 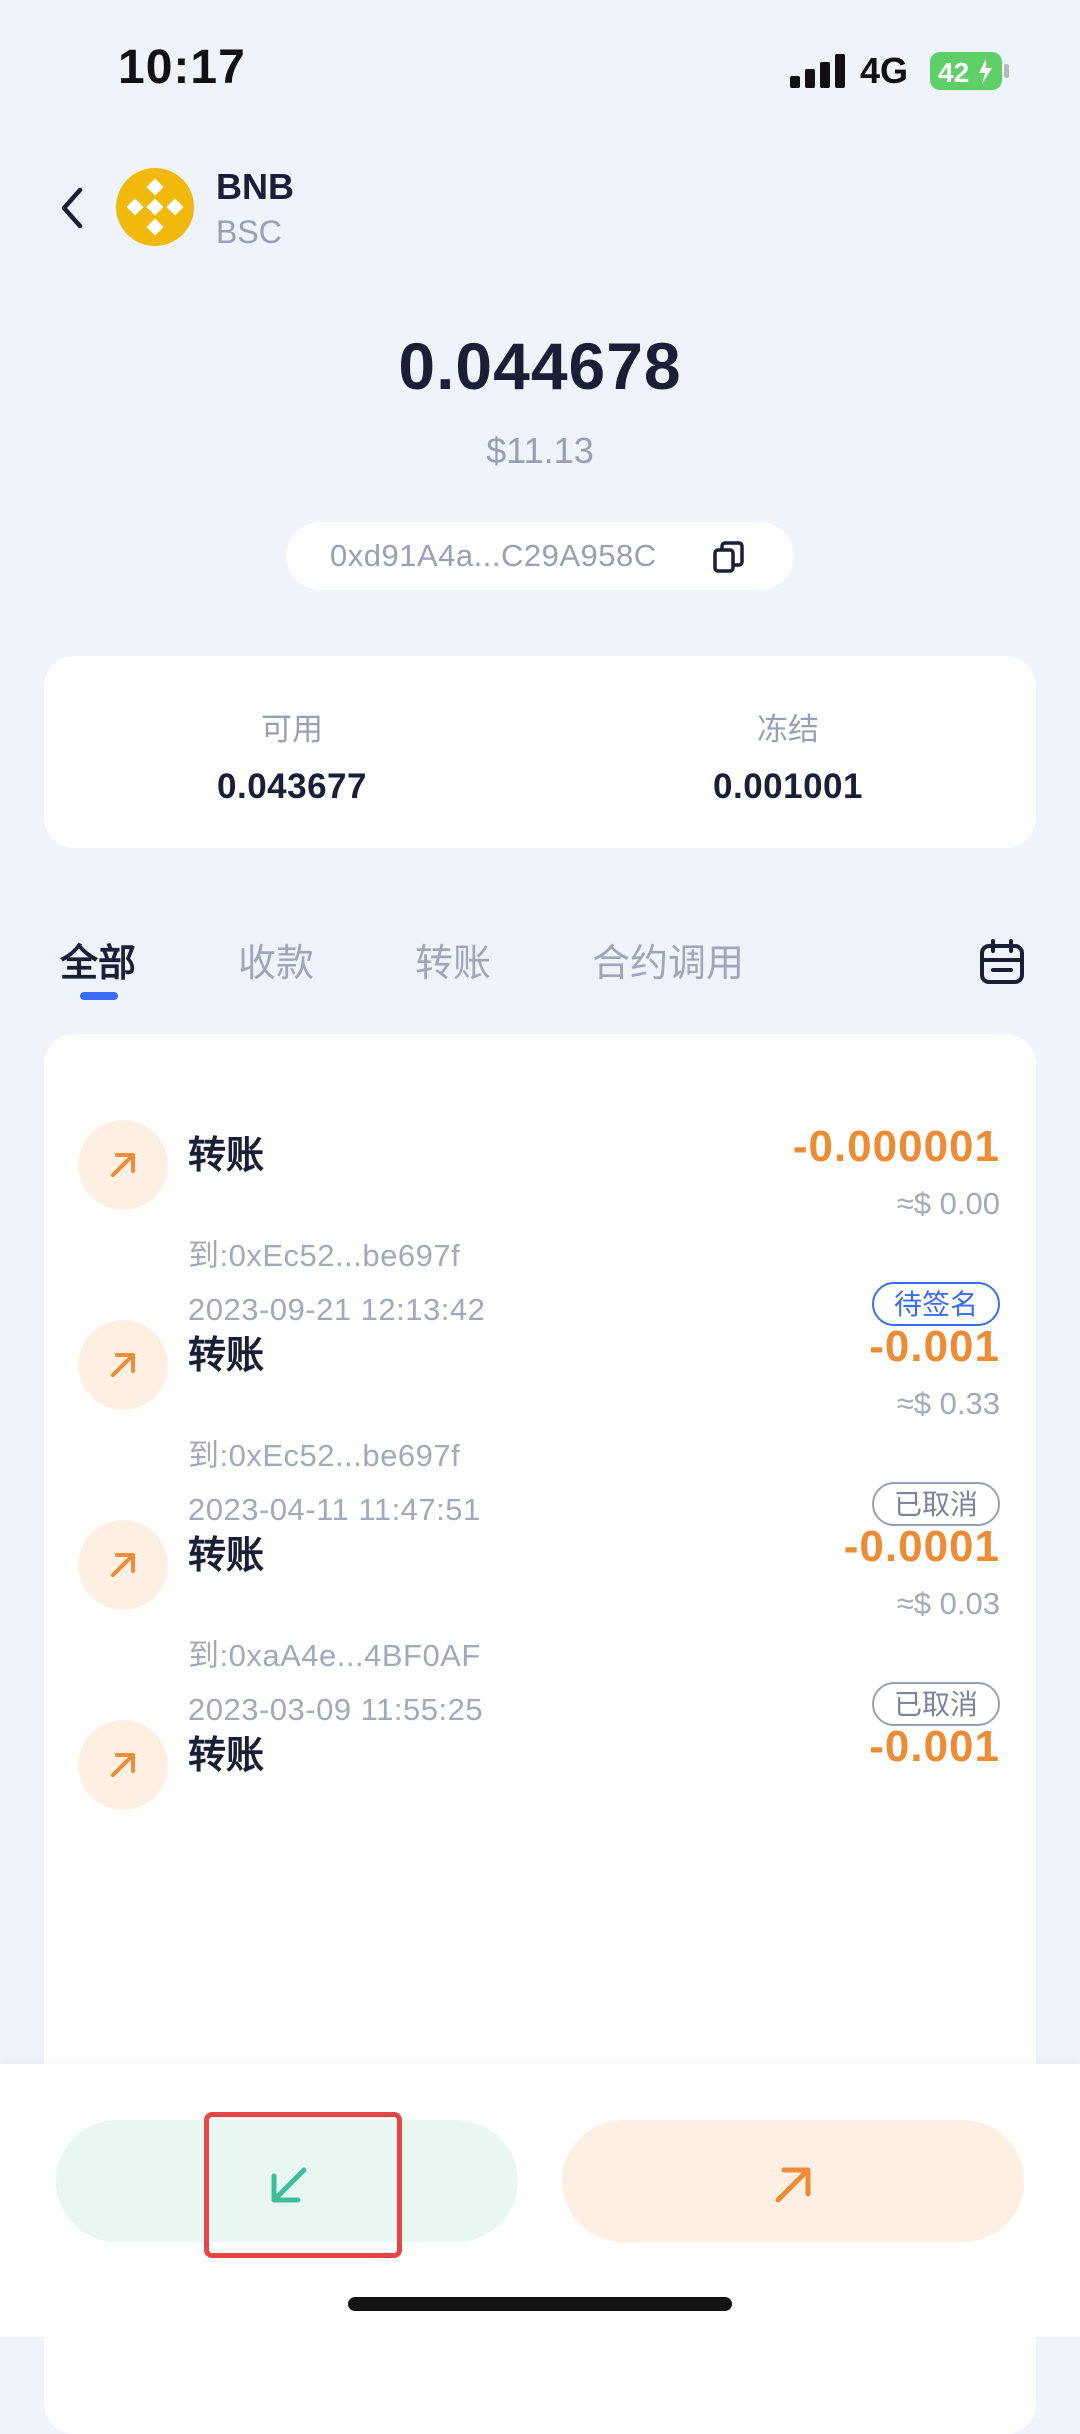 What do you see at coordinates (793, 2185) in the screenshot?
I see `arrow-up-right-icon` at bounding box center [793, 2185].